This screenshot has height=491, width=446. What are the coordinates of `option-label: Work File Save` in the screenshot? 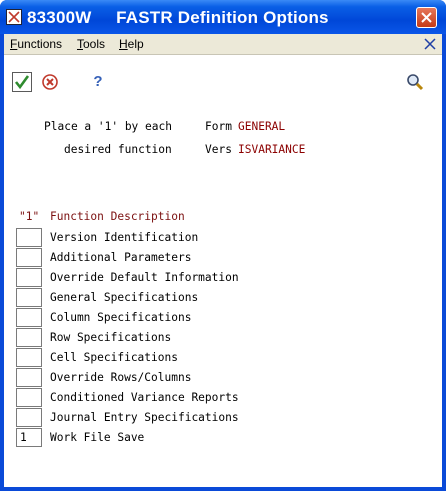 It's located at (97, 437).